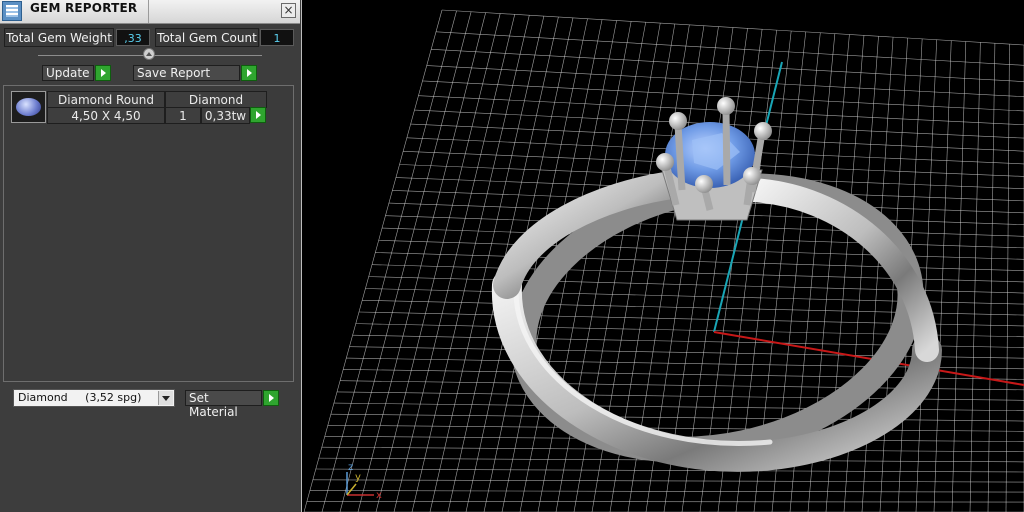  I want to click on axis-gizmo: z y x, so click(364, 481).